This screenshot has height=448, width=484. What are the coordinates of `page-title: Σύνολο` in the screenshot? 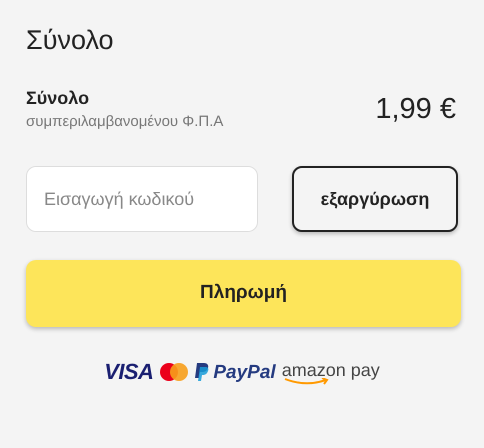 It's located at (70, 40).